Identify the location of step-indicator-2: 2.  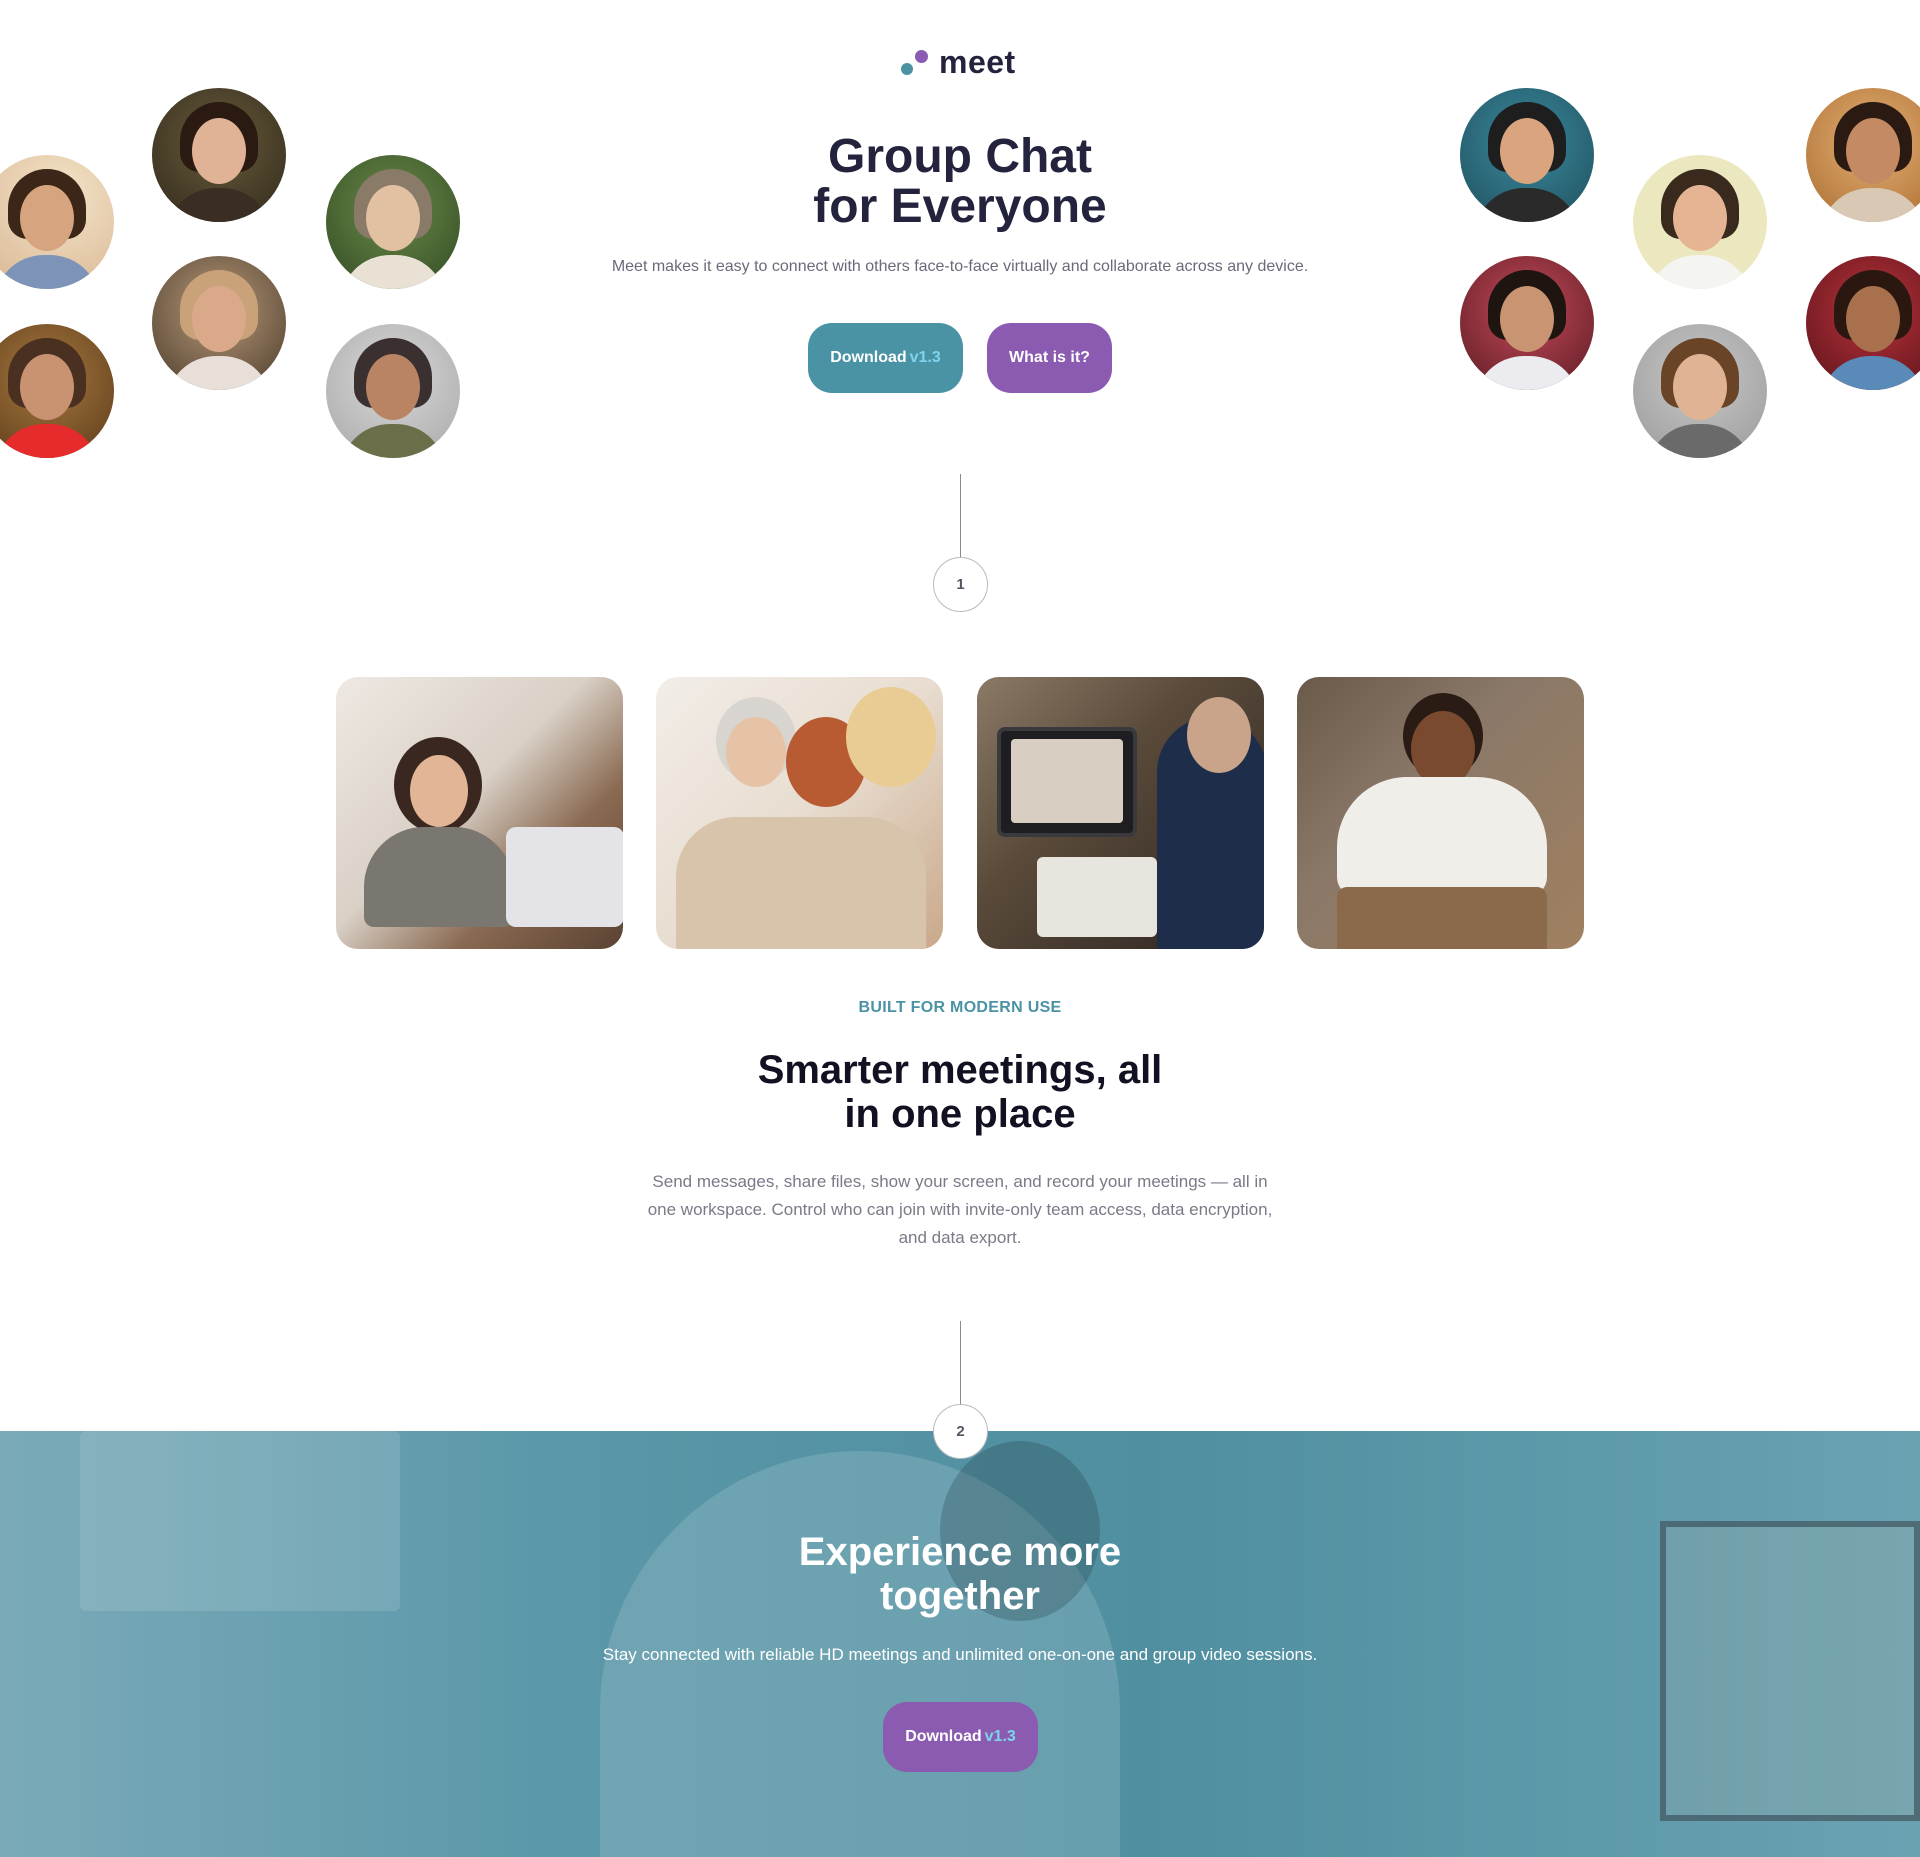
(960, 1431).